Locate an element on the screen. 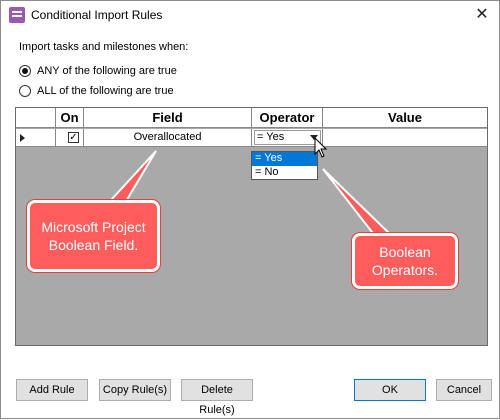  copy-rules-button: Copy Rule(s) is located at coordinates (135, 390).